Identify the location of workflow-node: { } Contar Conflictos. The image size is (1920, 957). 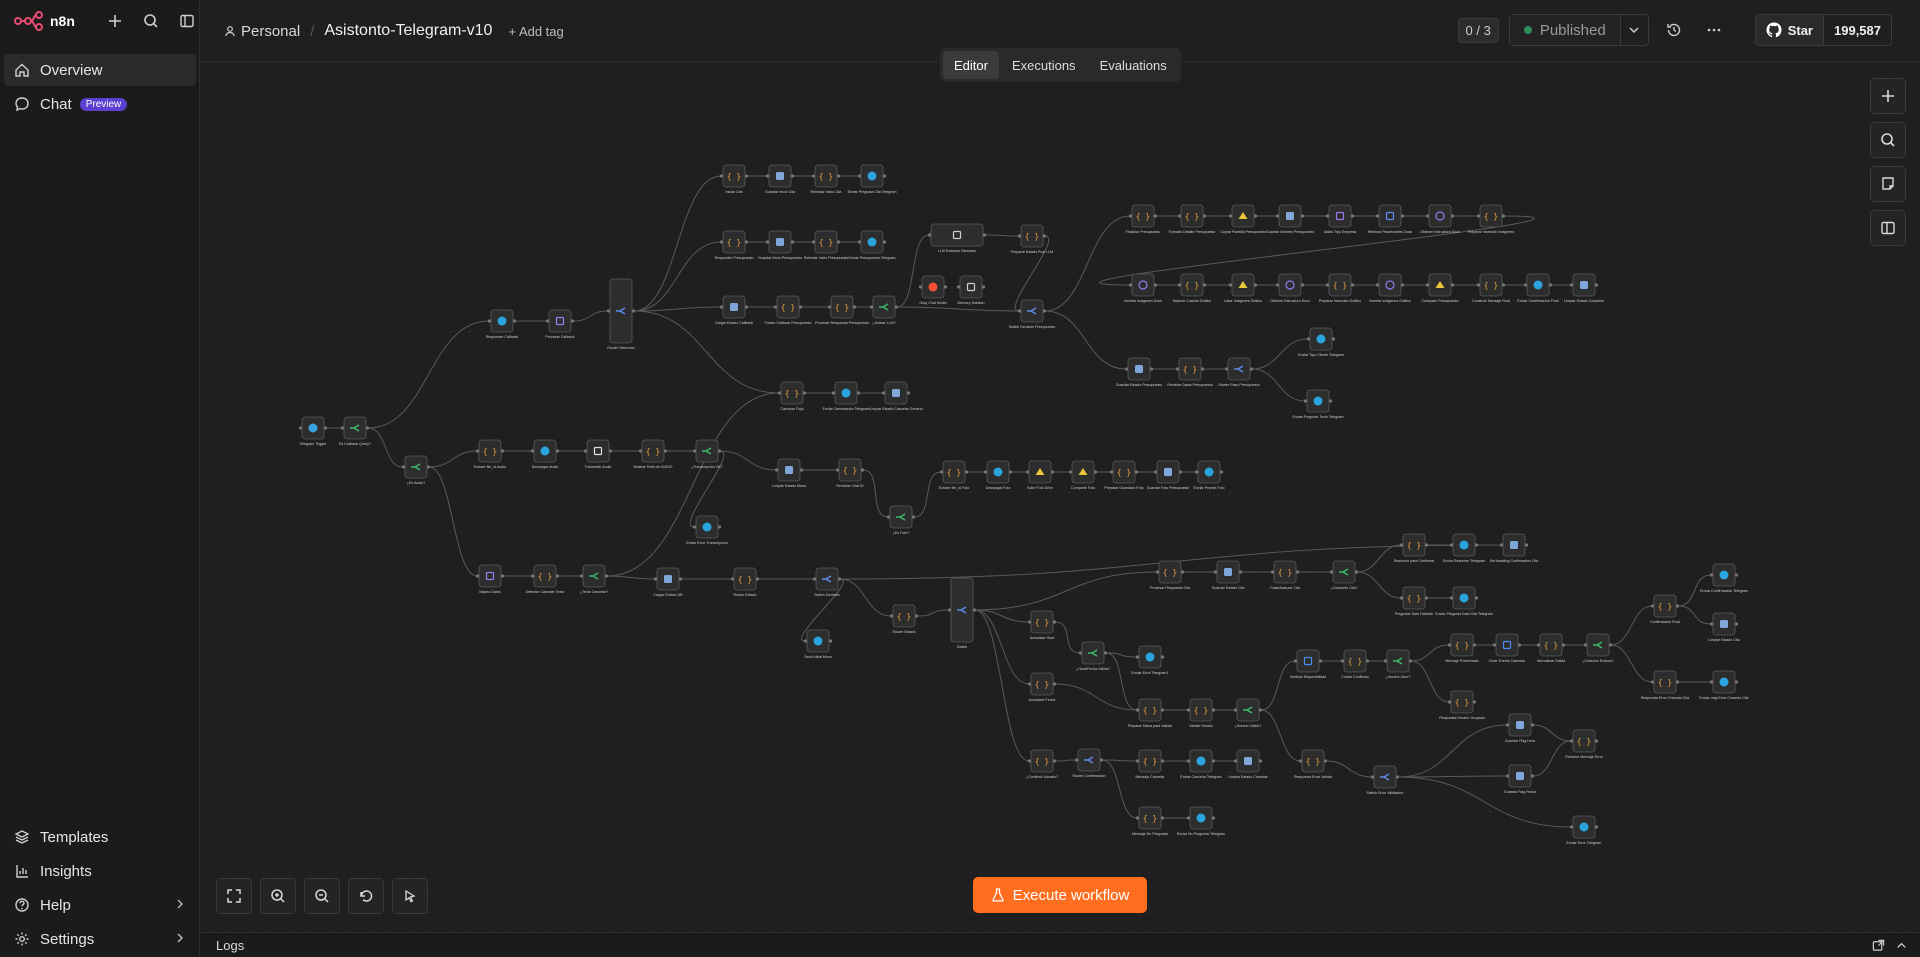
(1355, 664).